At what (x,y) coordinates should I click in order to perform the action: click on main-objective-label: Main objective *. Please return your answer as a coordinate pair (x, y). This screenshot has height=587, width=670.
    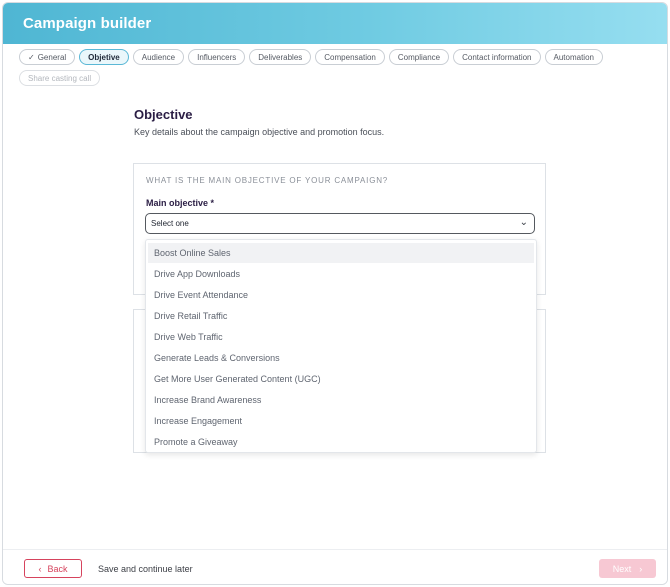
    Looking at the image, I should click on (180, 203).